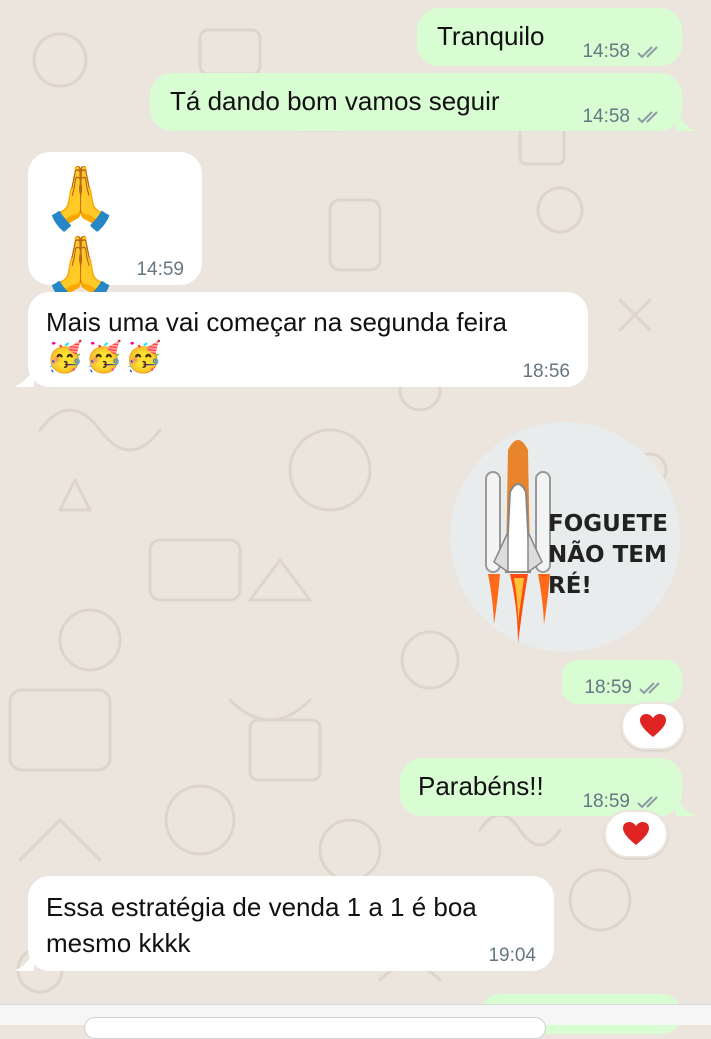 The height and width of the screenshot is (1039, 711). What do you see at coordinates (335, 101) in the screenshot?
I see `message-text: Tá dando bom vamos seguir` at bounding box center [335, 101].